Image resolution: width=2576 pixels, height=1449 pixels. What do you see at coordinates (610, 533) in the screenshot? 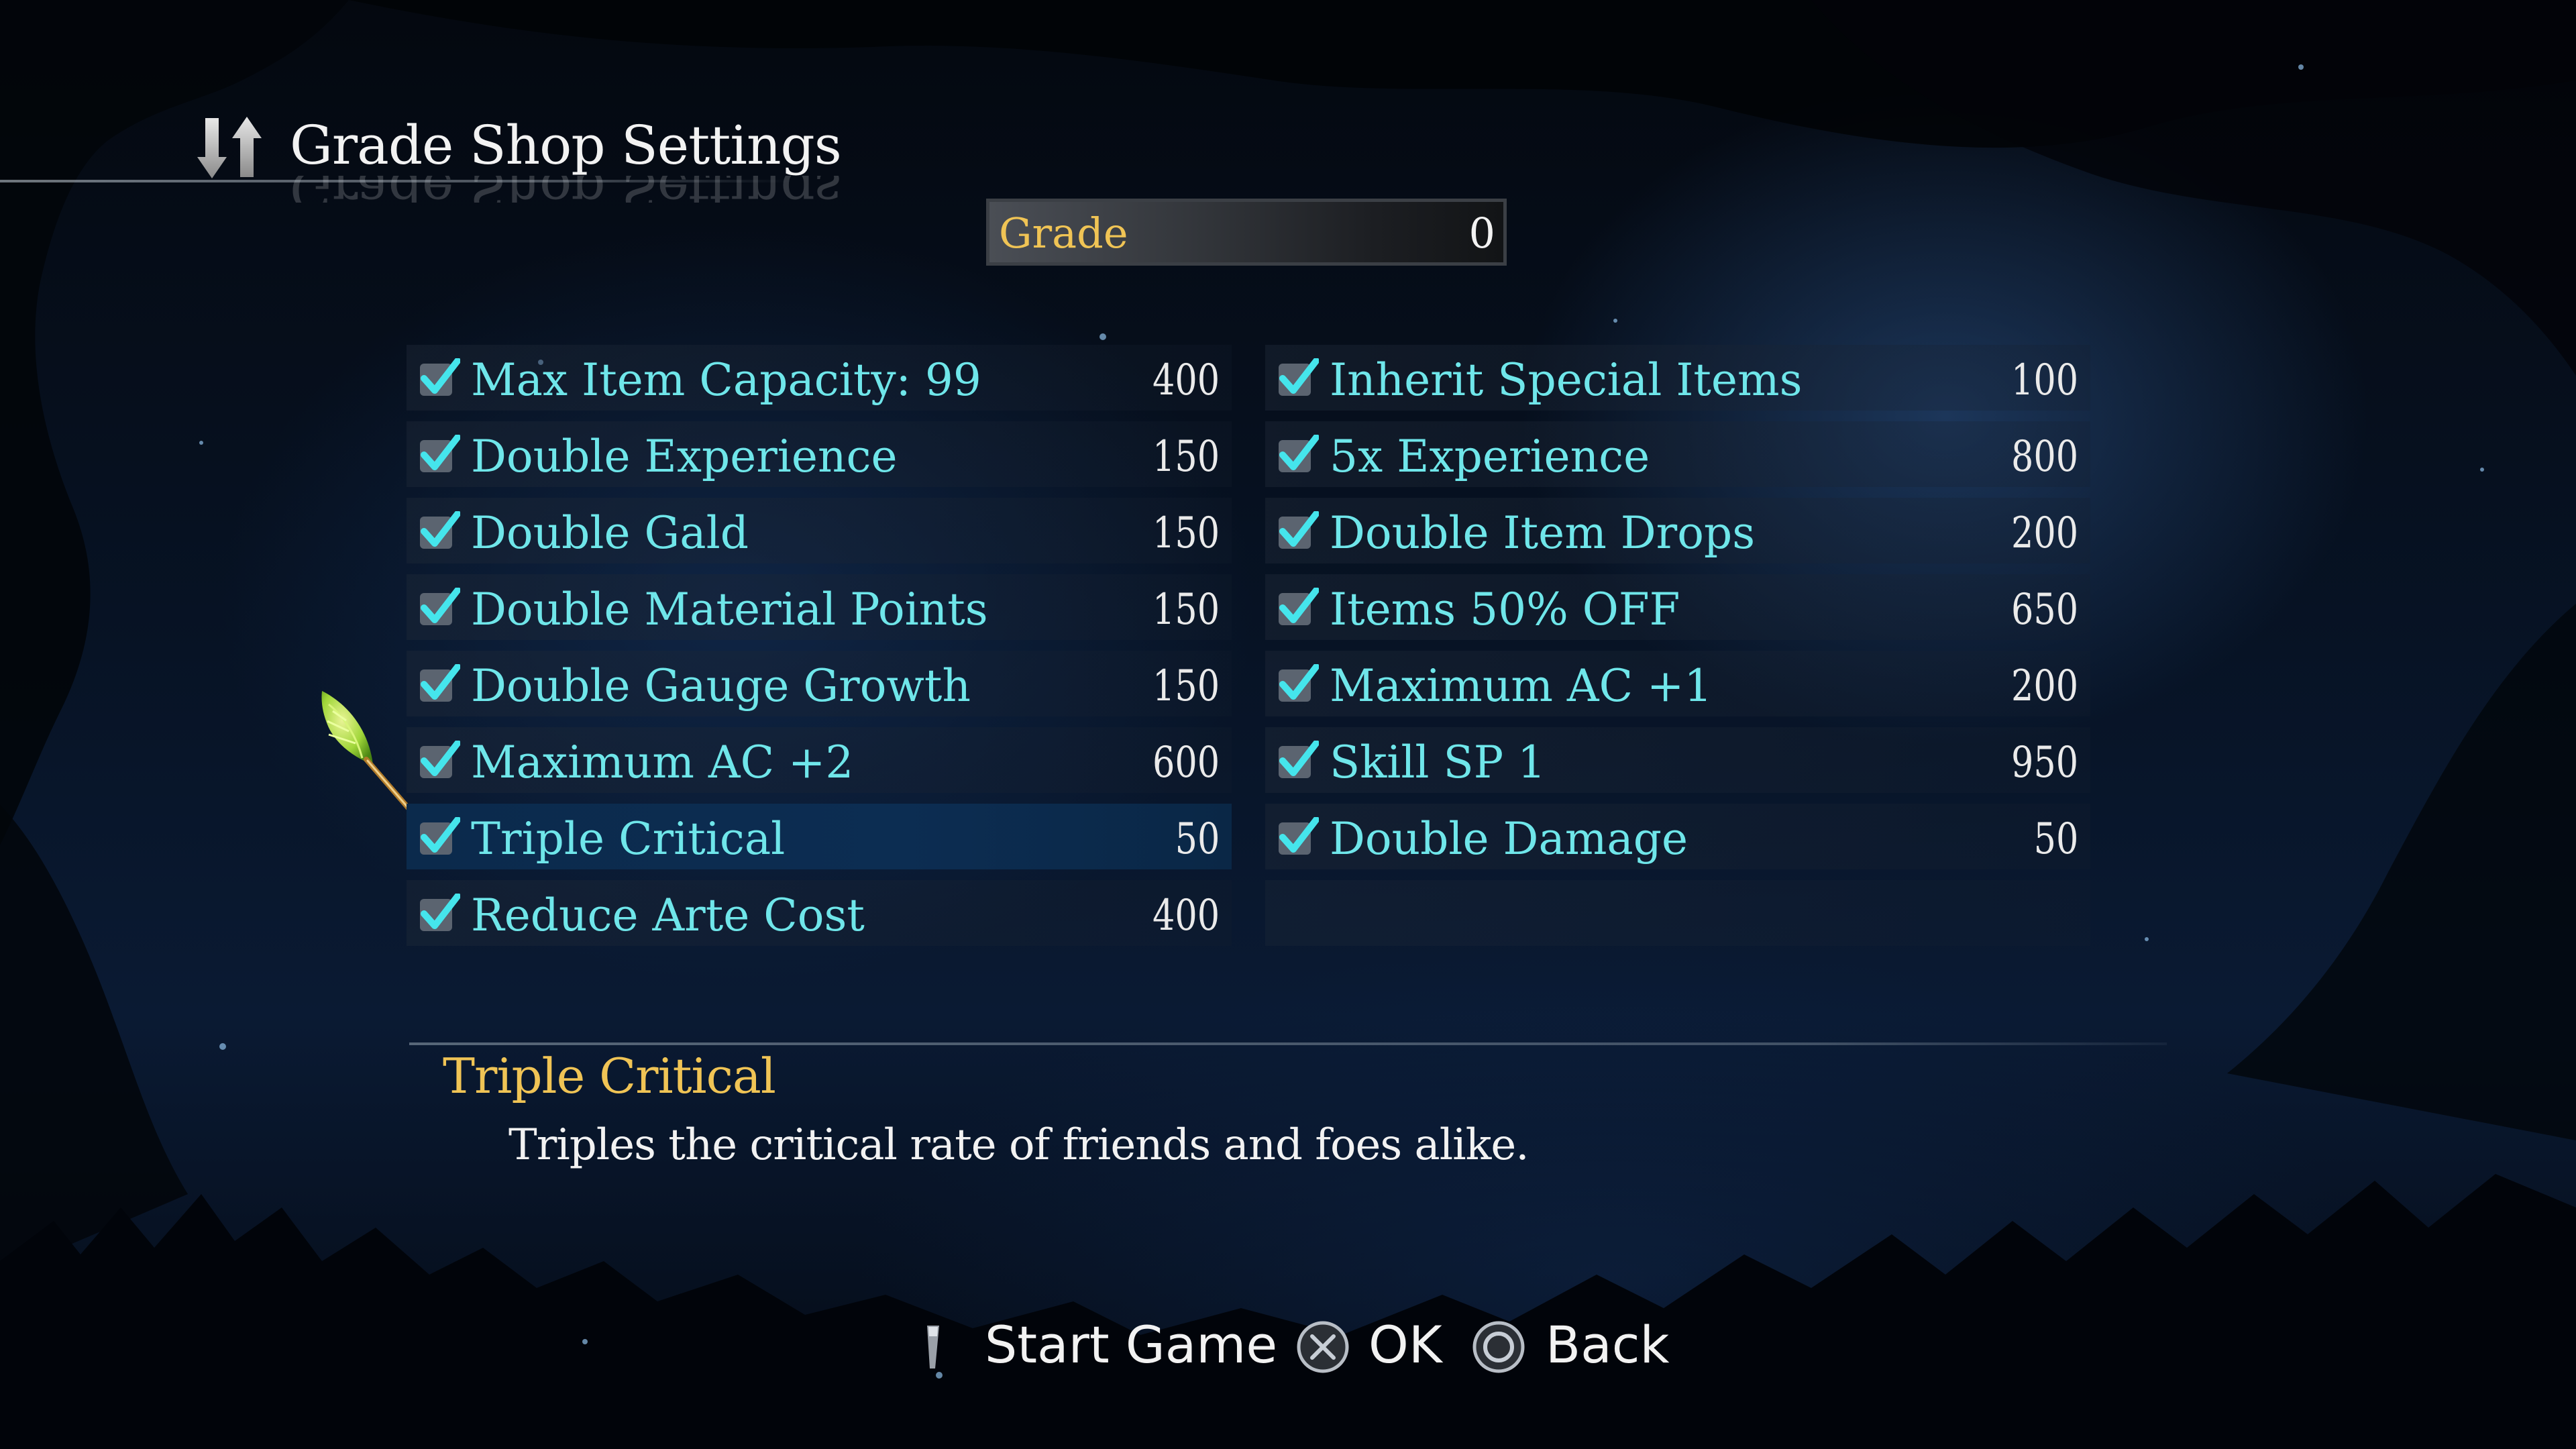
I see `option-label: Double Gald` at bounding box center [610, 533].